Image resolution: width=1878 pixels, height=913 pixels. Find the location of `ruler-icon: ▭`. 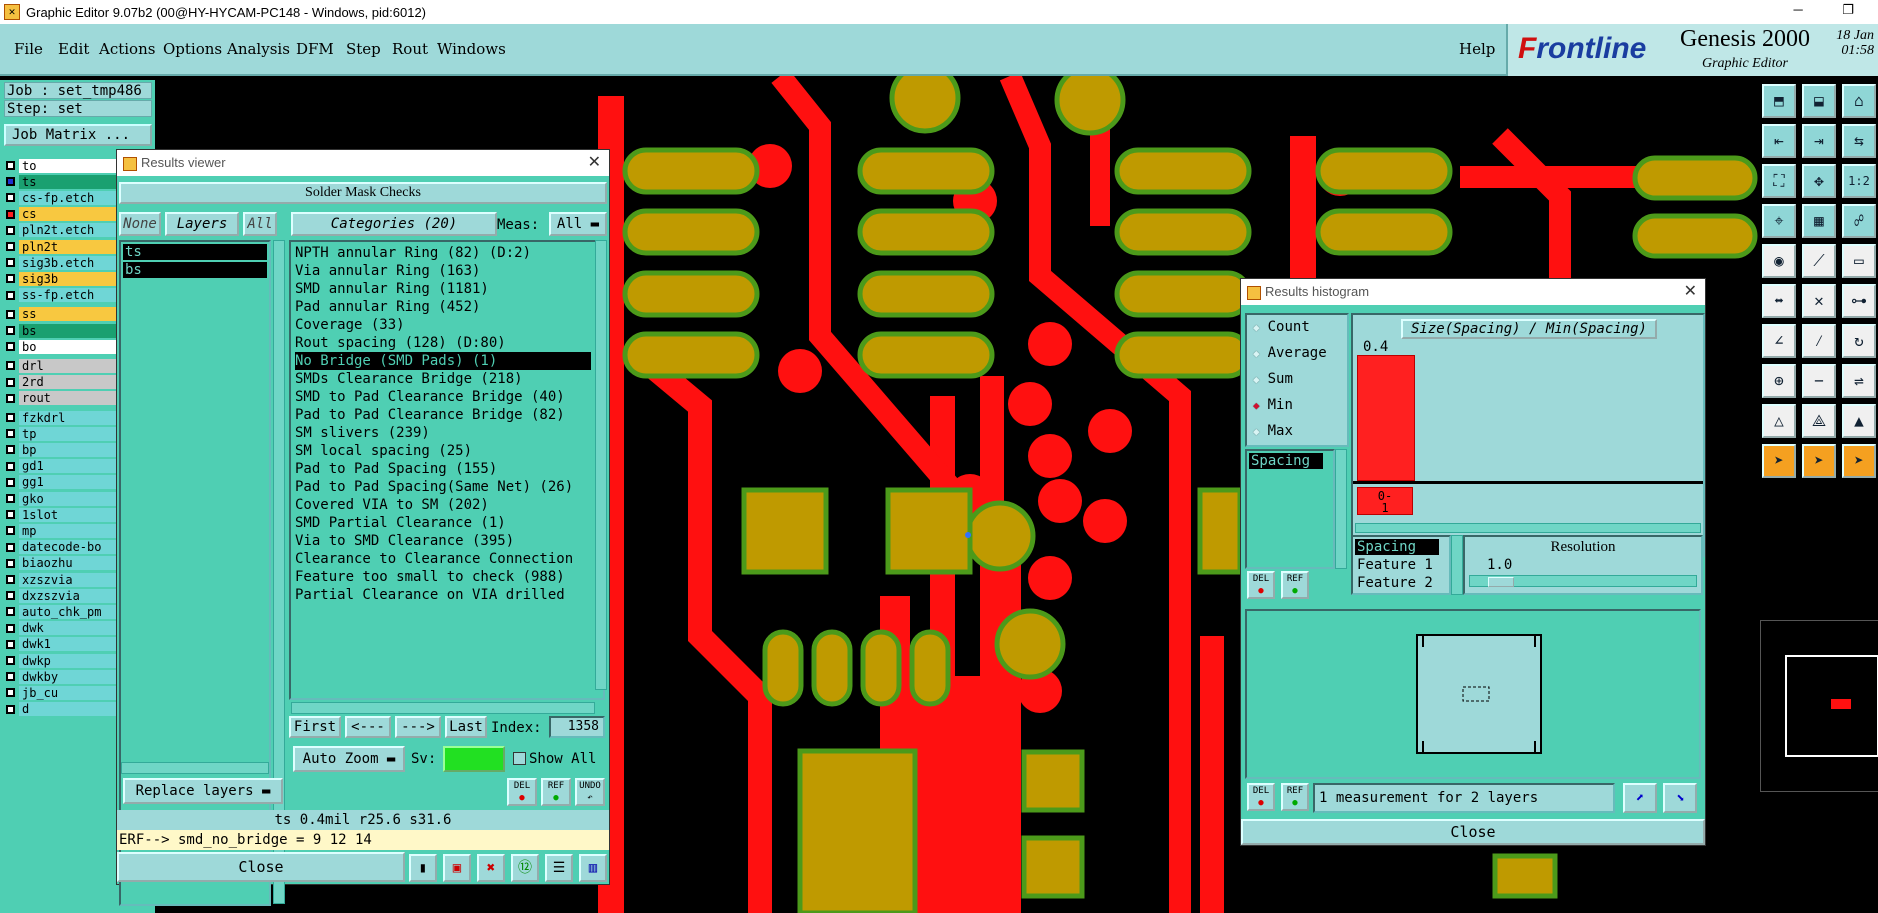

ruler-icon: ▭ is located at coordinates (1859, 261).